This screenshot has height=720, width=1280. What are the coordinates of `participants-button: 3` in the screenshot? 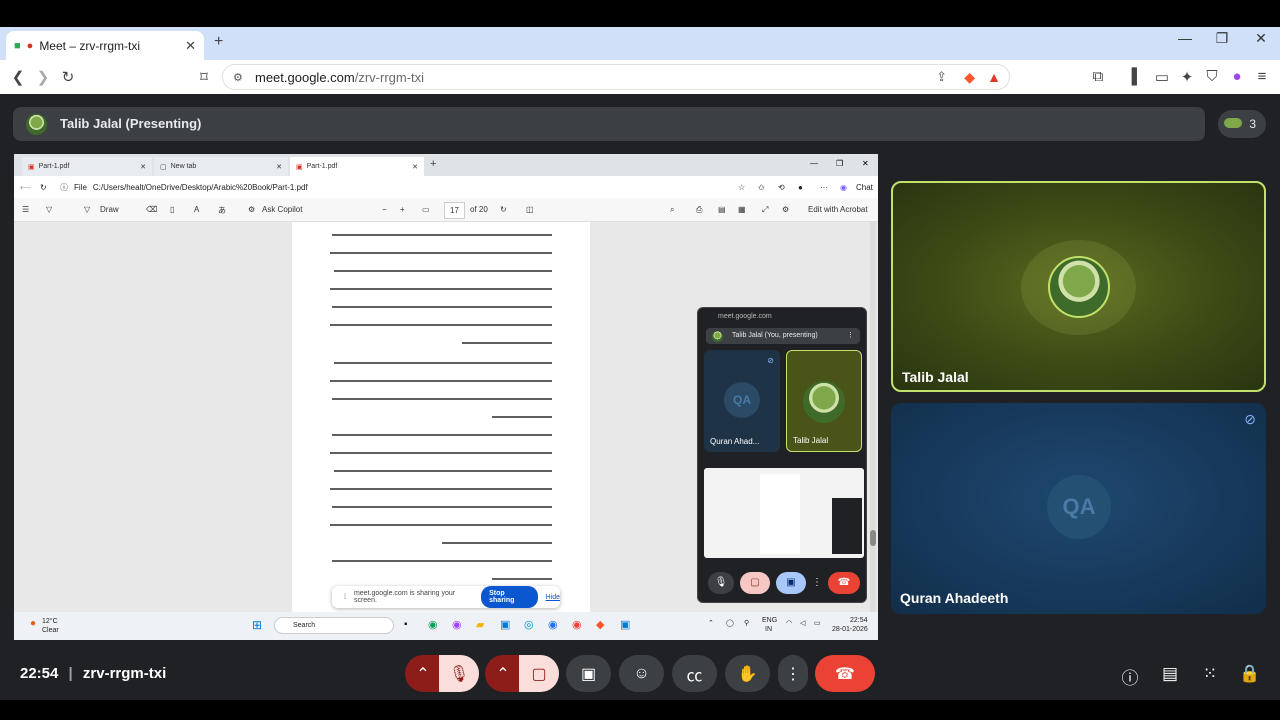 It's located at (1242, 124).